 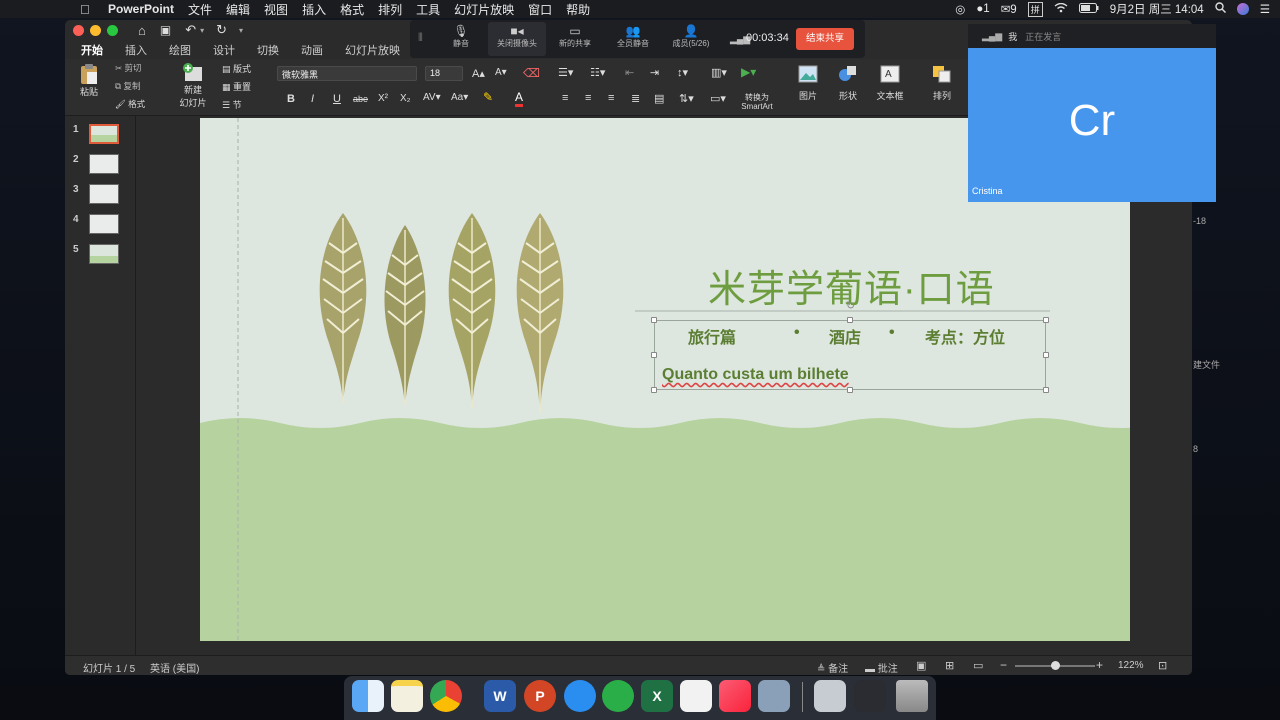 What do you see at coordinates (691, 36) in the screenshot?
I see `members-button: 👤 成员(5/26)` at bounding box center [691, 36].